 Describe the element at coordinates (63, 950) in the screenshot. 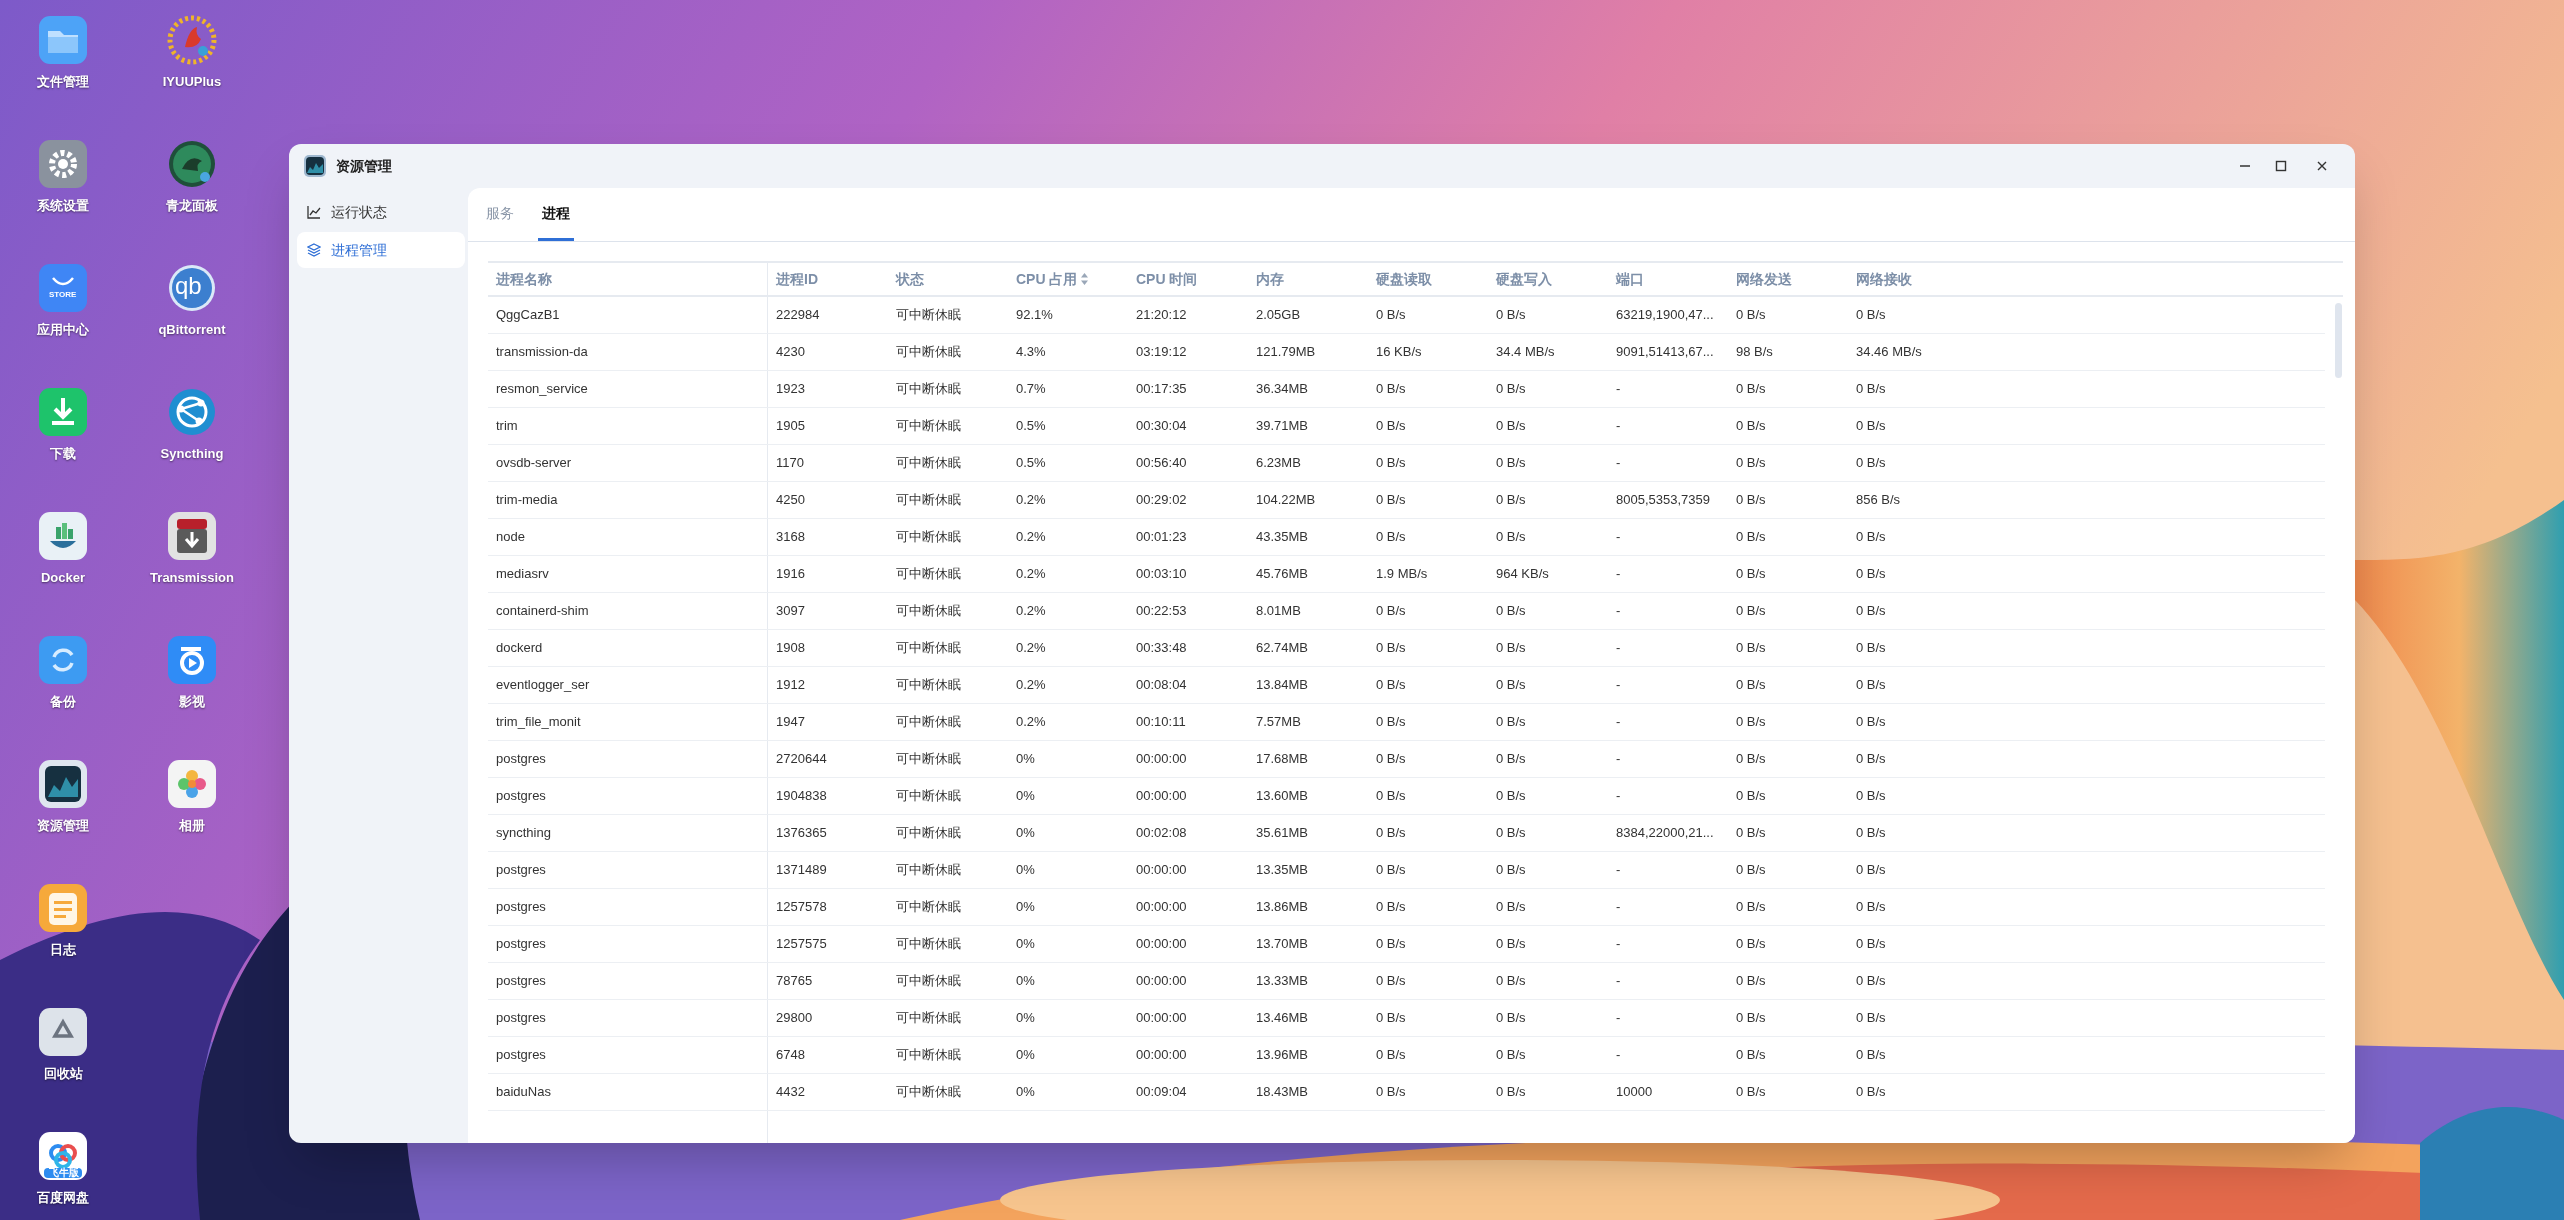

I see `app-label: 日志` at that location.